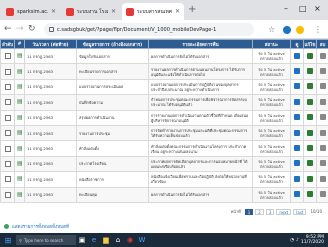  Describe the element at coordinates (82, 240) in the screenshot. I see `task-view-icon: ▣` at that location.